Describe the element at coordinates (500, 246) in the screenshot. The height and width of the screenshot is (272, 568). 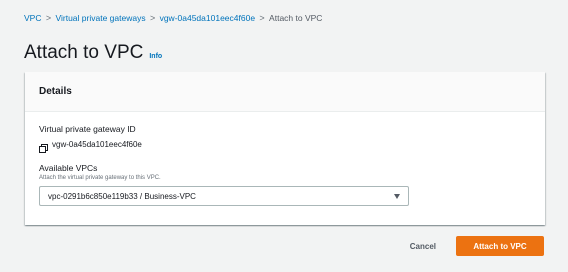
I see `attach-to-vpc-button: Attach to VPC` at that location.